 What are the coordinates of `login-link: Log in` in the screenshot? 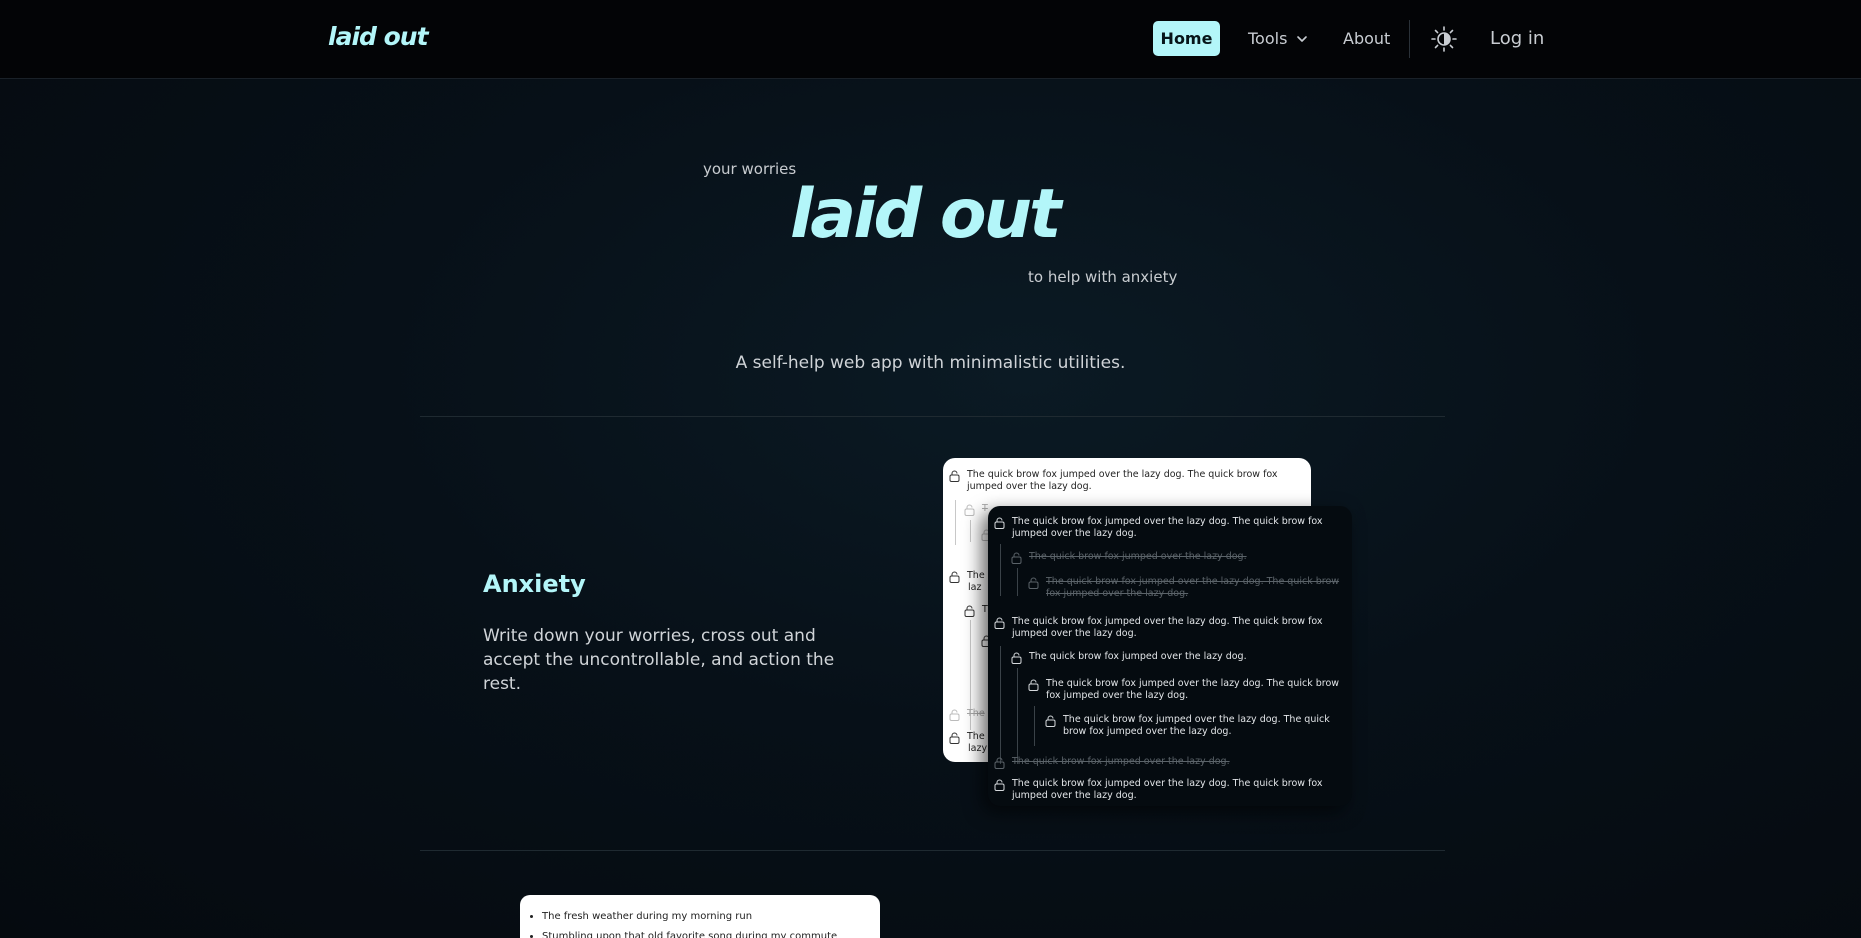 It's located at (1517, 38).